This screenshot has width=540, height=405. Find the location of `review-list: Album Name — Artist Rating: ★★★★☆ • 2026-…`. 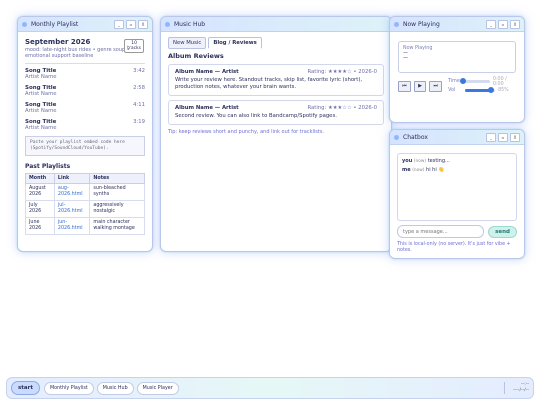

review-list: Album Name — Artist Rating: ★★★★☆ • 2026-… is located at coordinates (276, 94).